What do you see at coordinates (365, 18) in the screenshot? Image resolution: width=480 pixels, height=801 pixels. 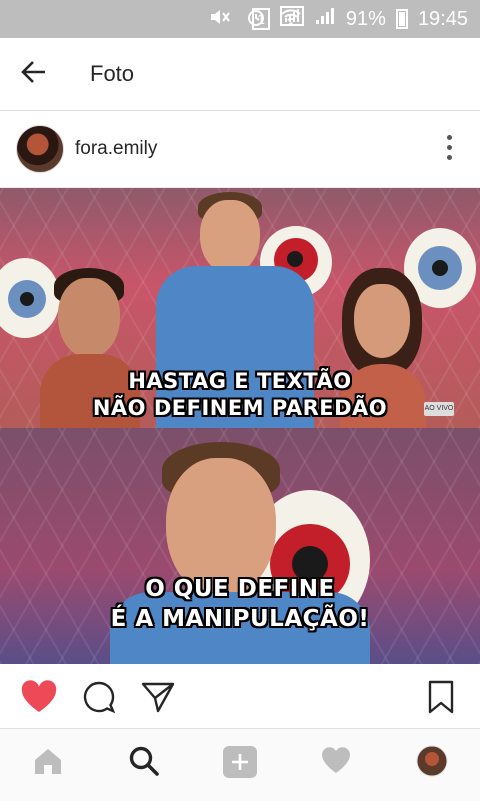 I see `battery-percent: 91%` at bounding box center [365, 18].